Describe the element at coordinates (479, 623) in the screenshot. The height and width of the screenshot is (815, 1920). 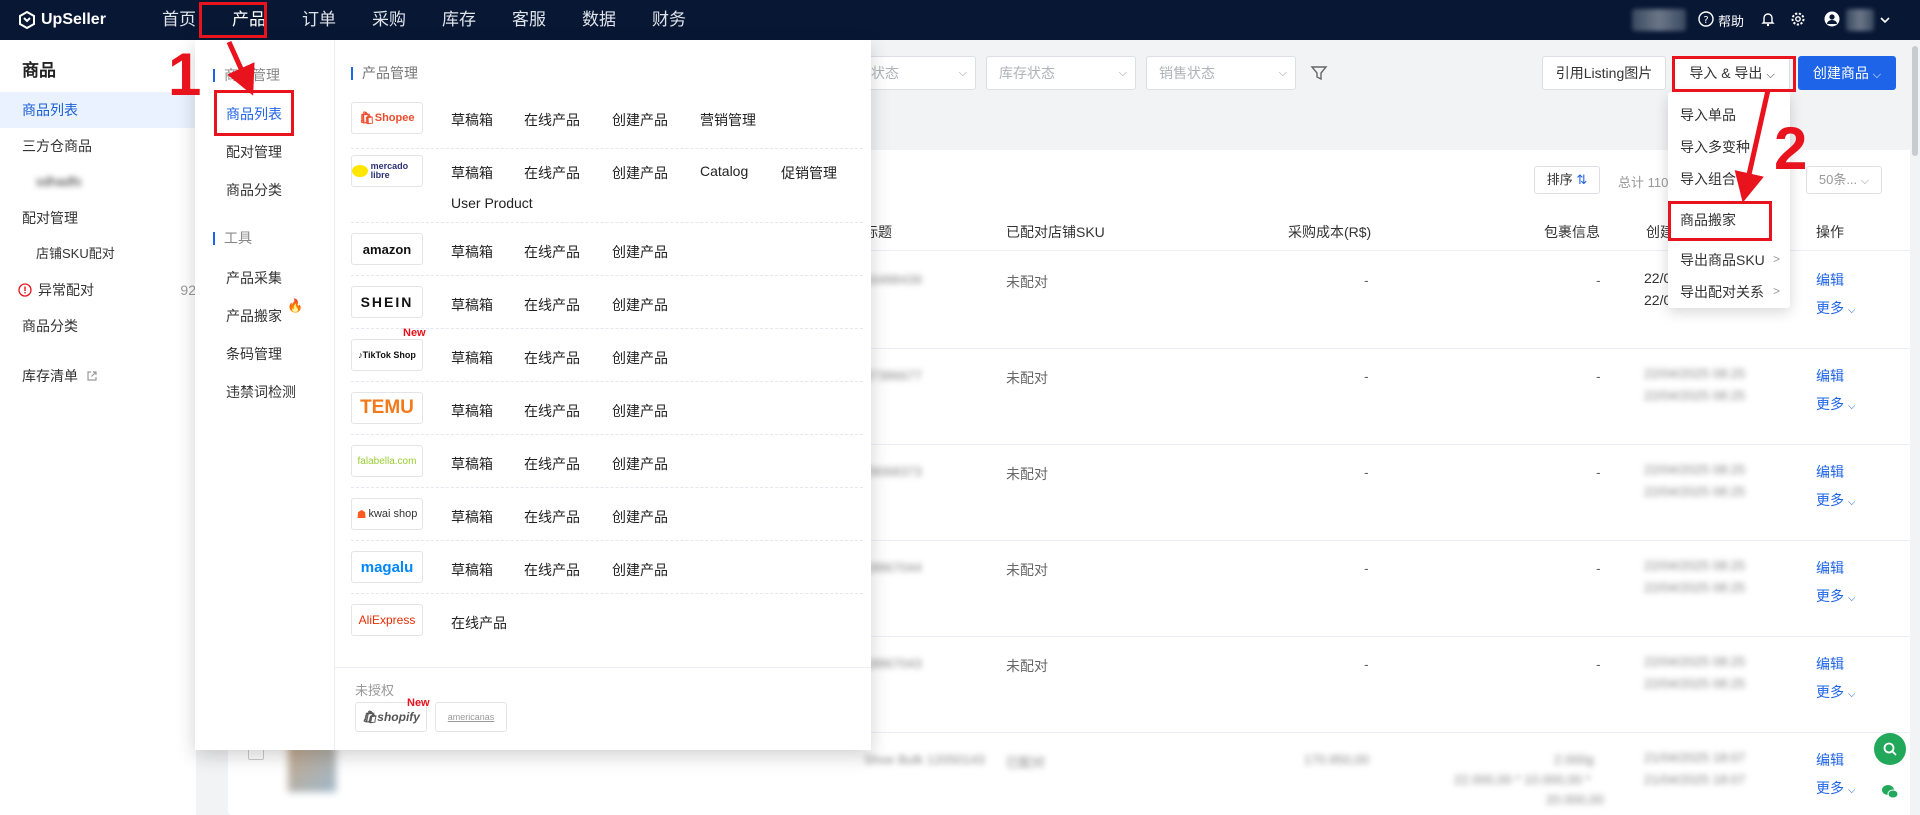
I see `aliexpress-online: 在线产品` at that location.